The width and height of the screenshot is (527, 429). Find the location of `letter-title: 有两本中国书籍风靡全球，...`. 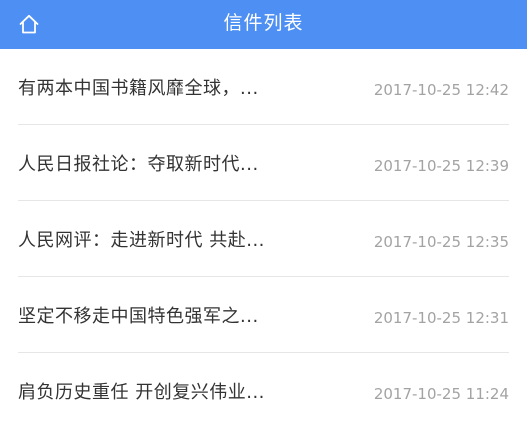

letter-title: 有两本中国书籍风靡全球，... is located at coordinates (138, 88).